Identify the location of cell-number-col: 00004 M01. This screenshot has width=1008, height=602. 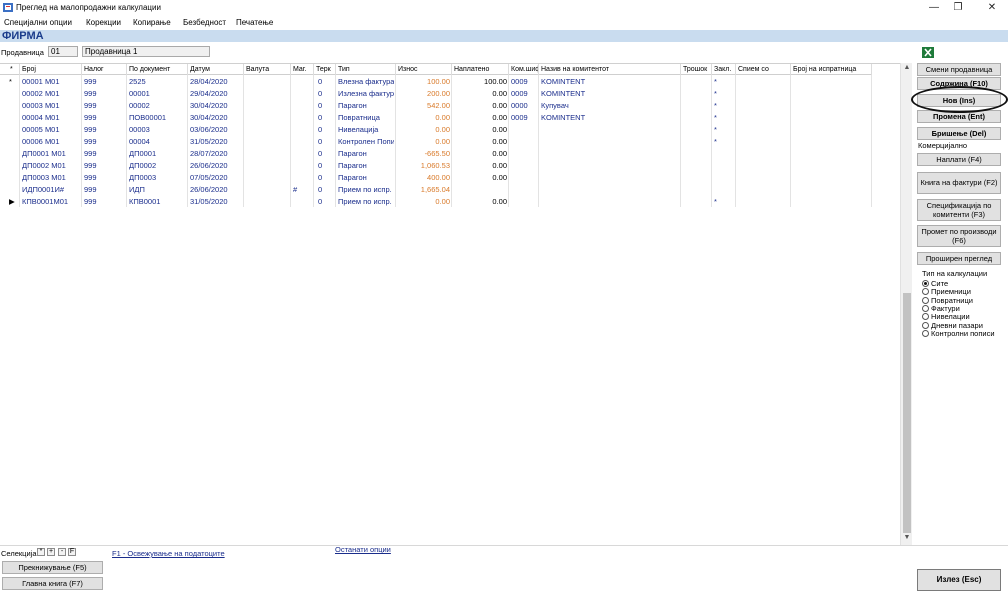
(41, 117).